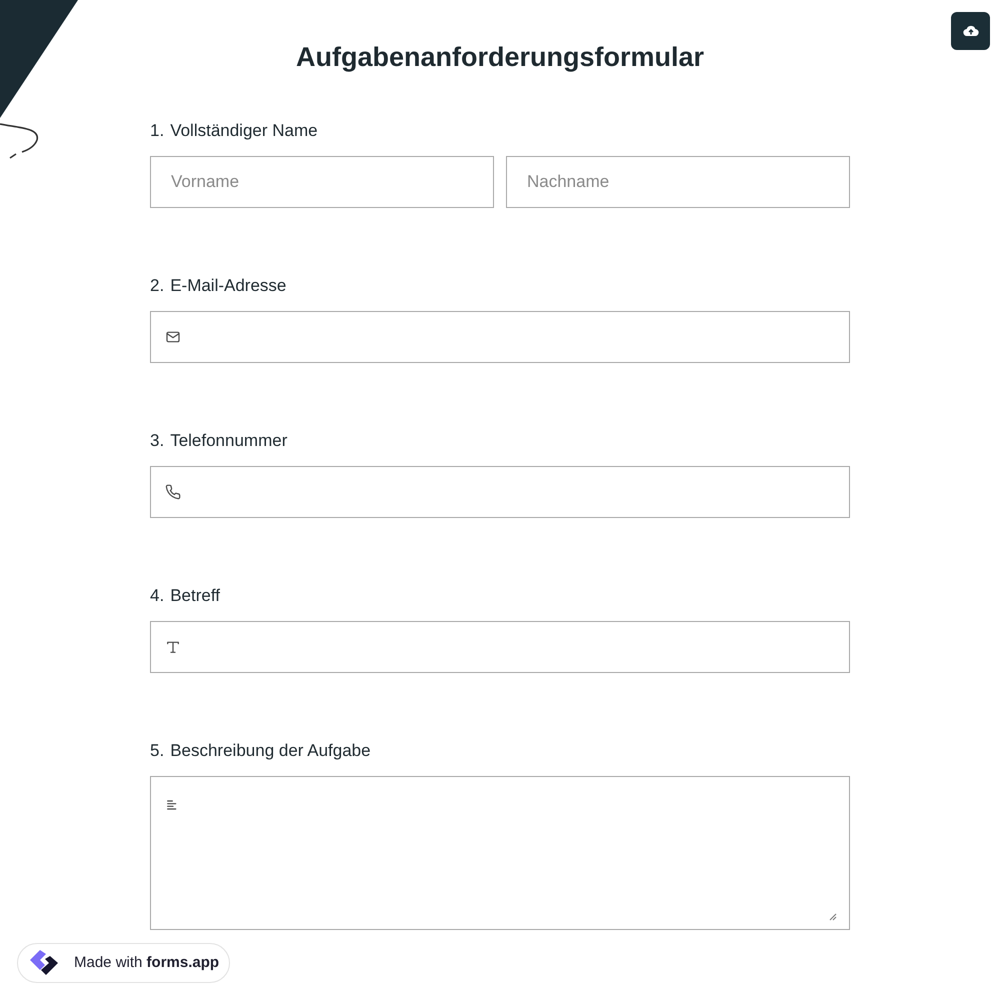  I want to click on resize-handle-icon, so click(833, 917).